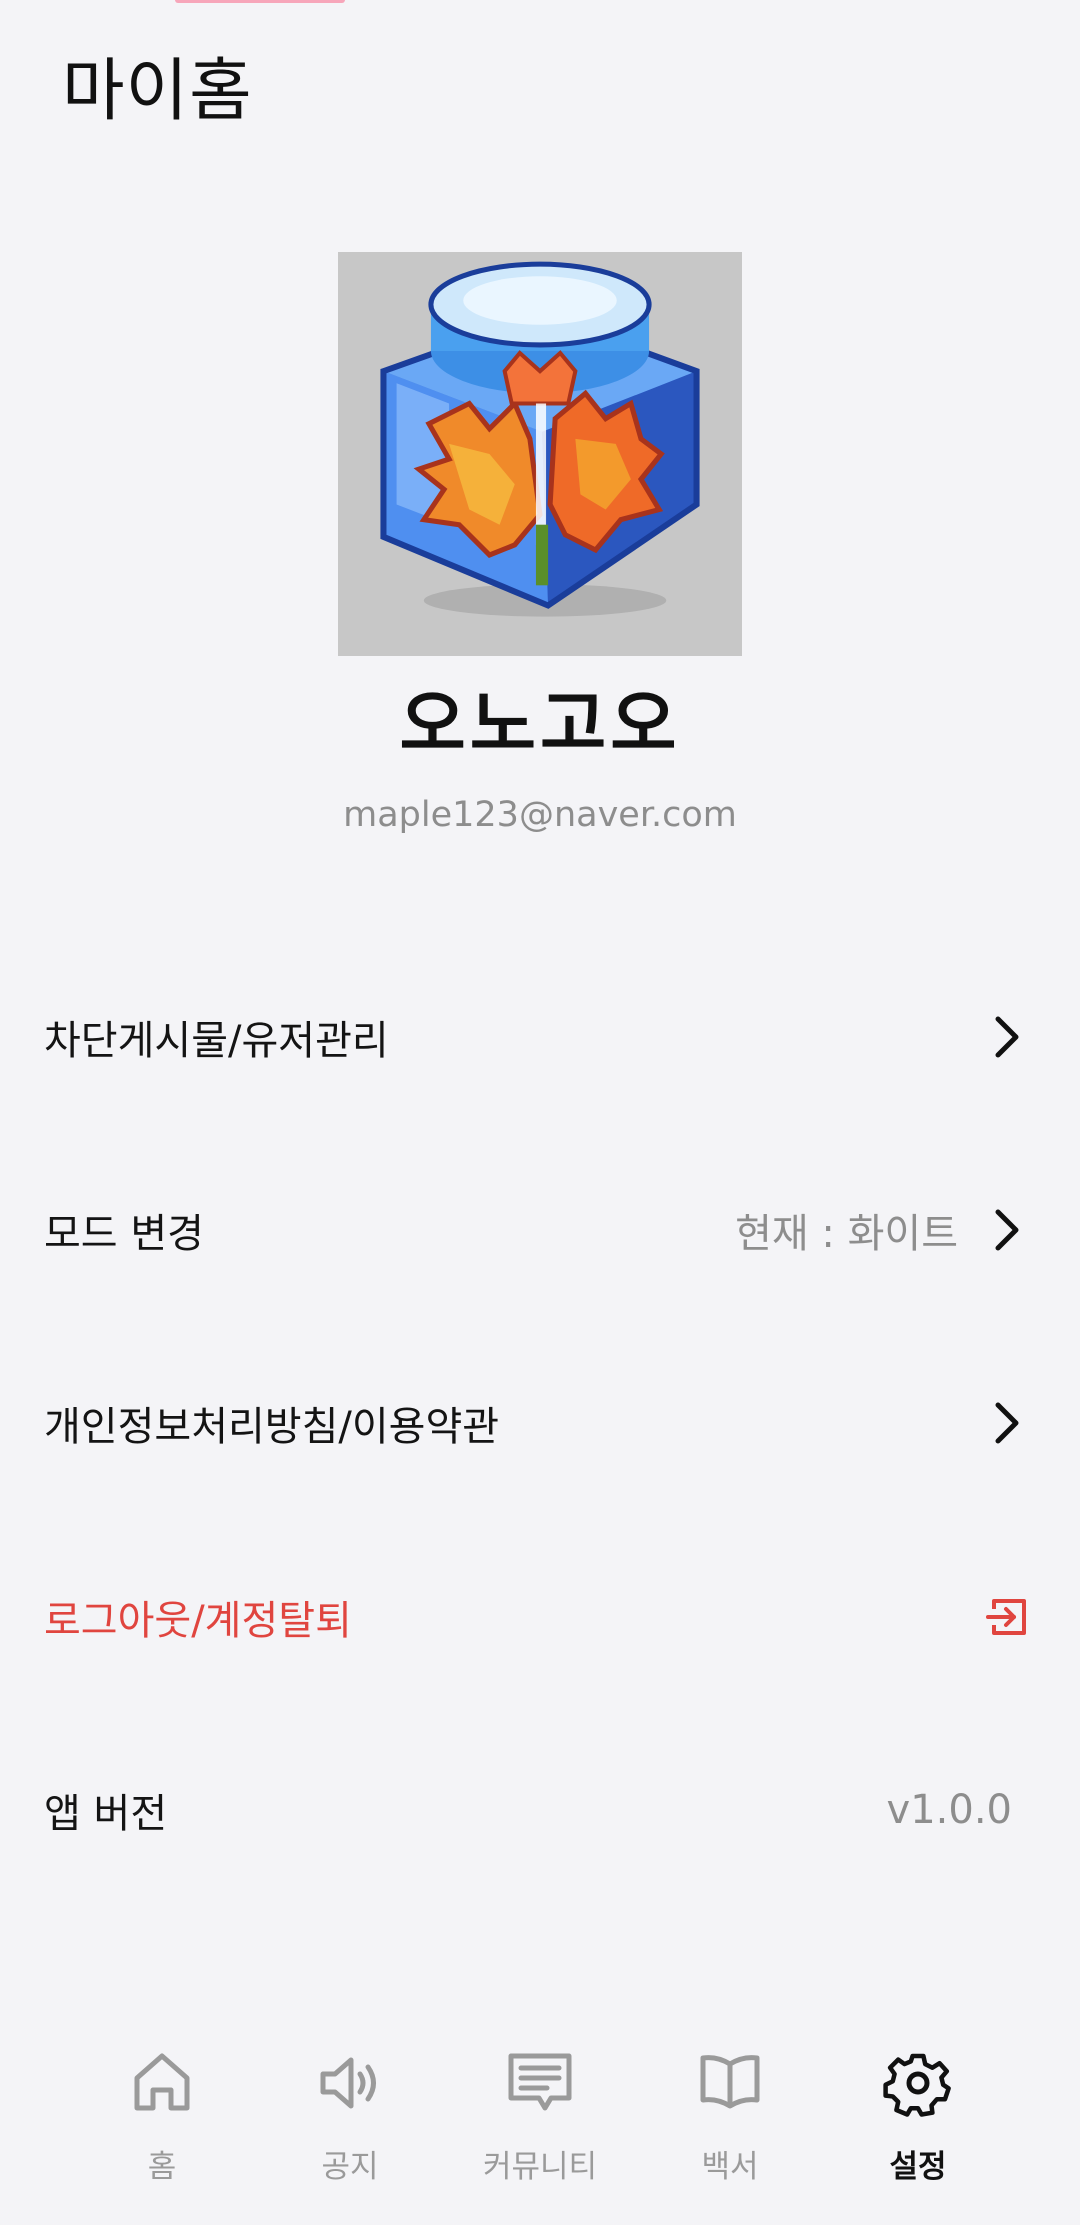 Image resolution: width=1080 pixels, height=2225 pixels. What do you see at coordinates (917, 2085) in the screenshot?
I see `gear-icon` at bounding box center [917, 2085].